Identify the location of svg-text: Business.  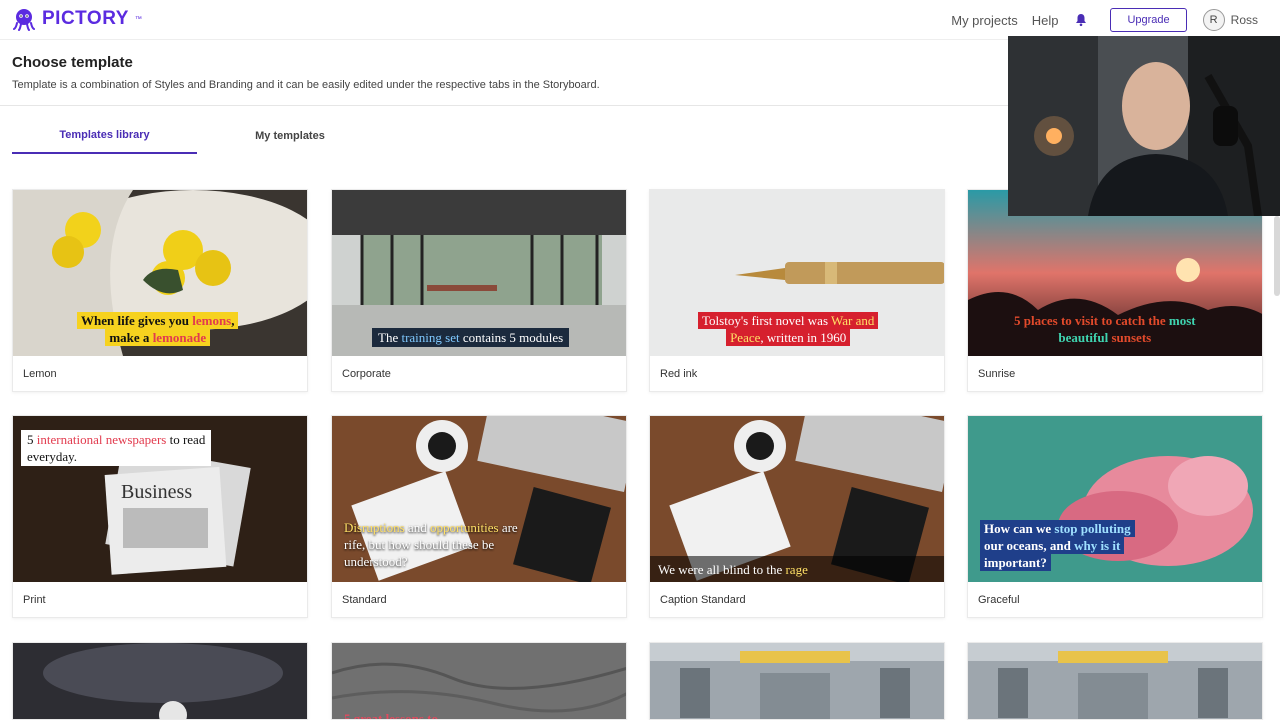
(156, 492).